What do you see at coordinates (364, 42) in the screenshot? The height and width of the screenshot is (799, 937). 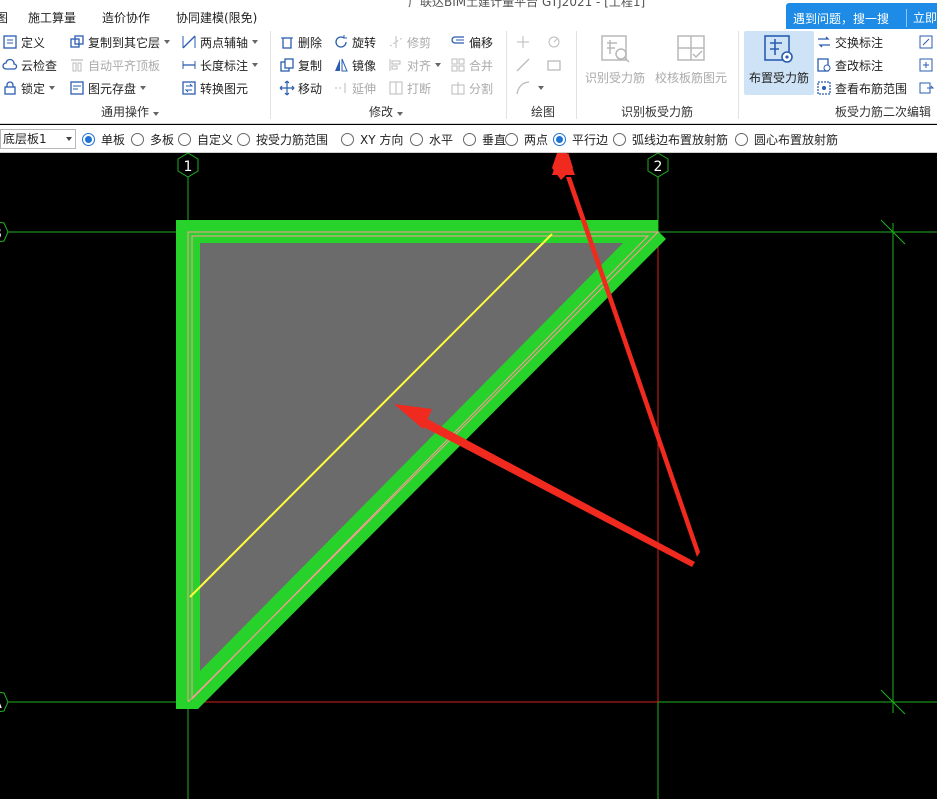 I see `rotate-label: 旋转` at bounding box center [364, 42].